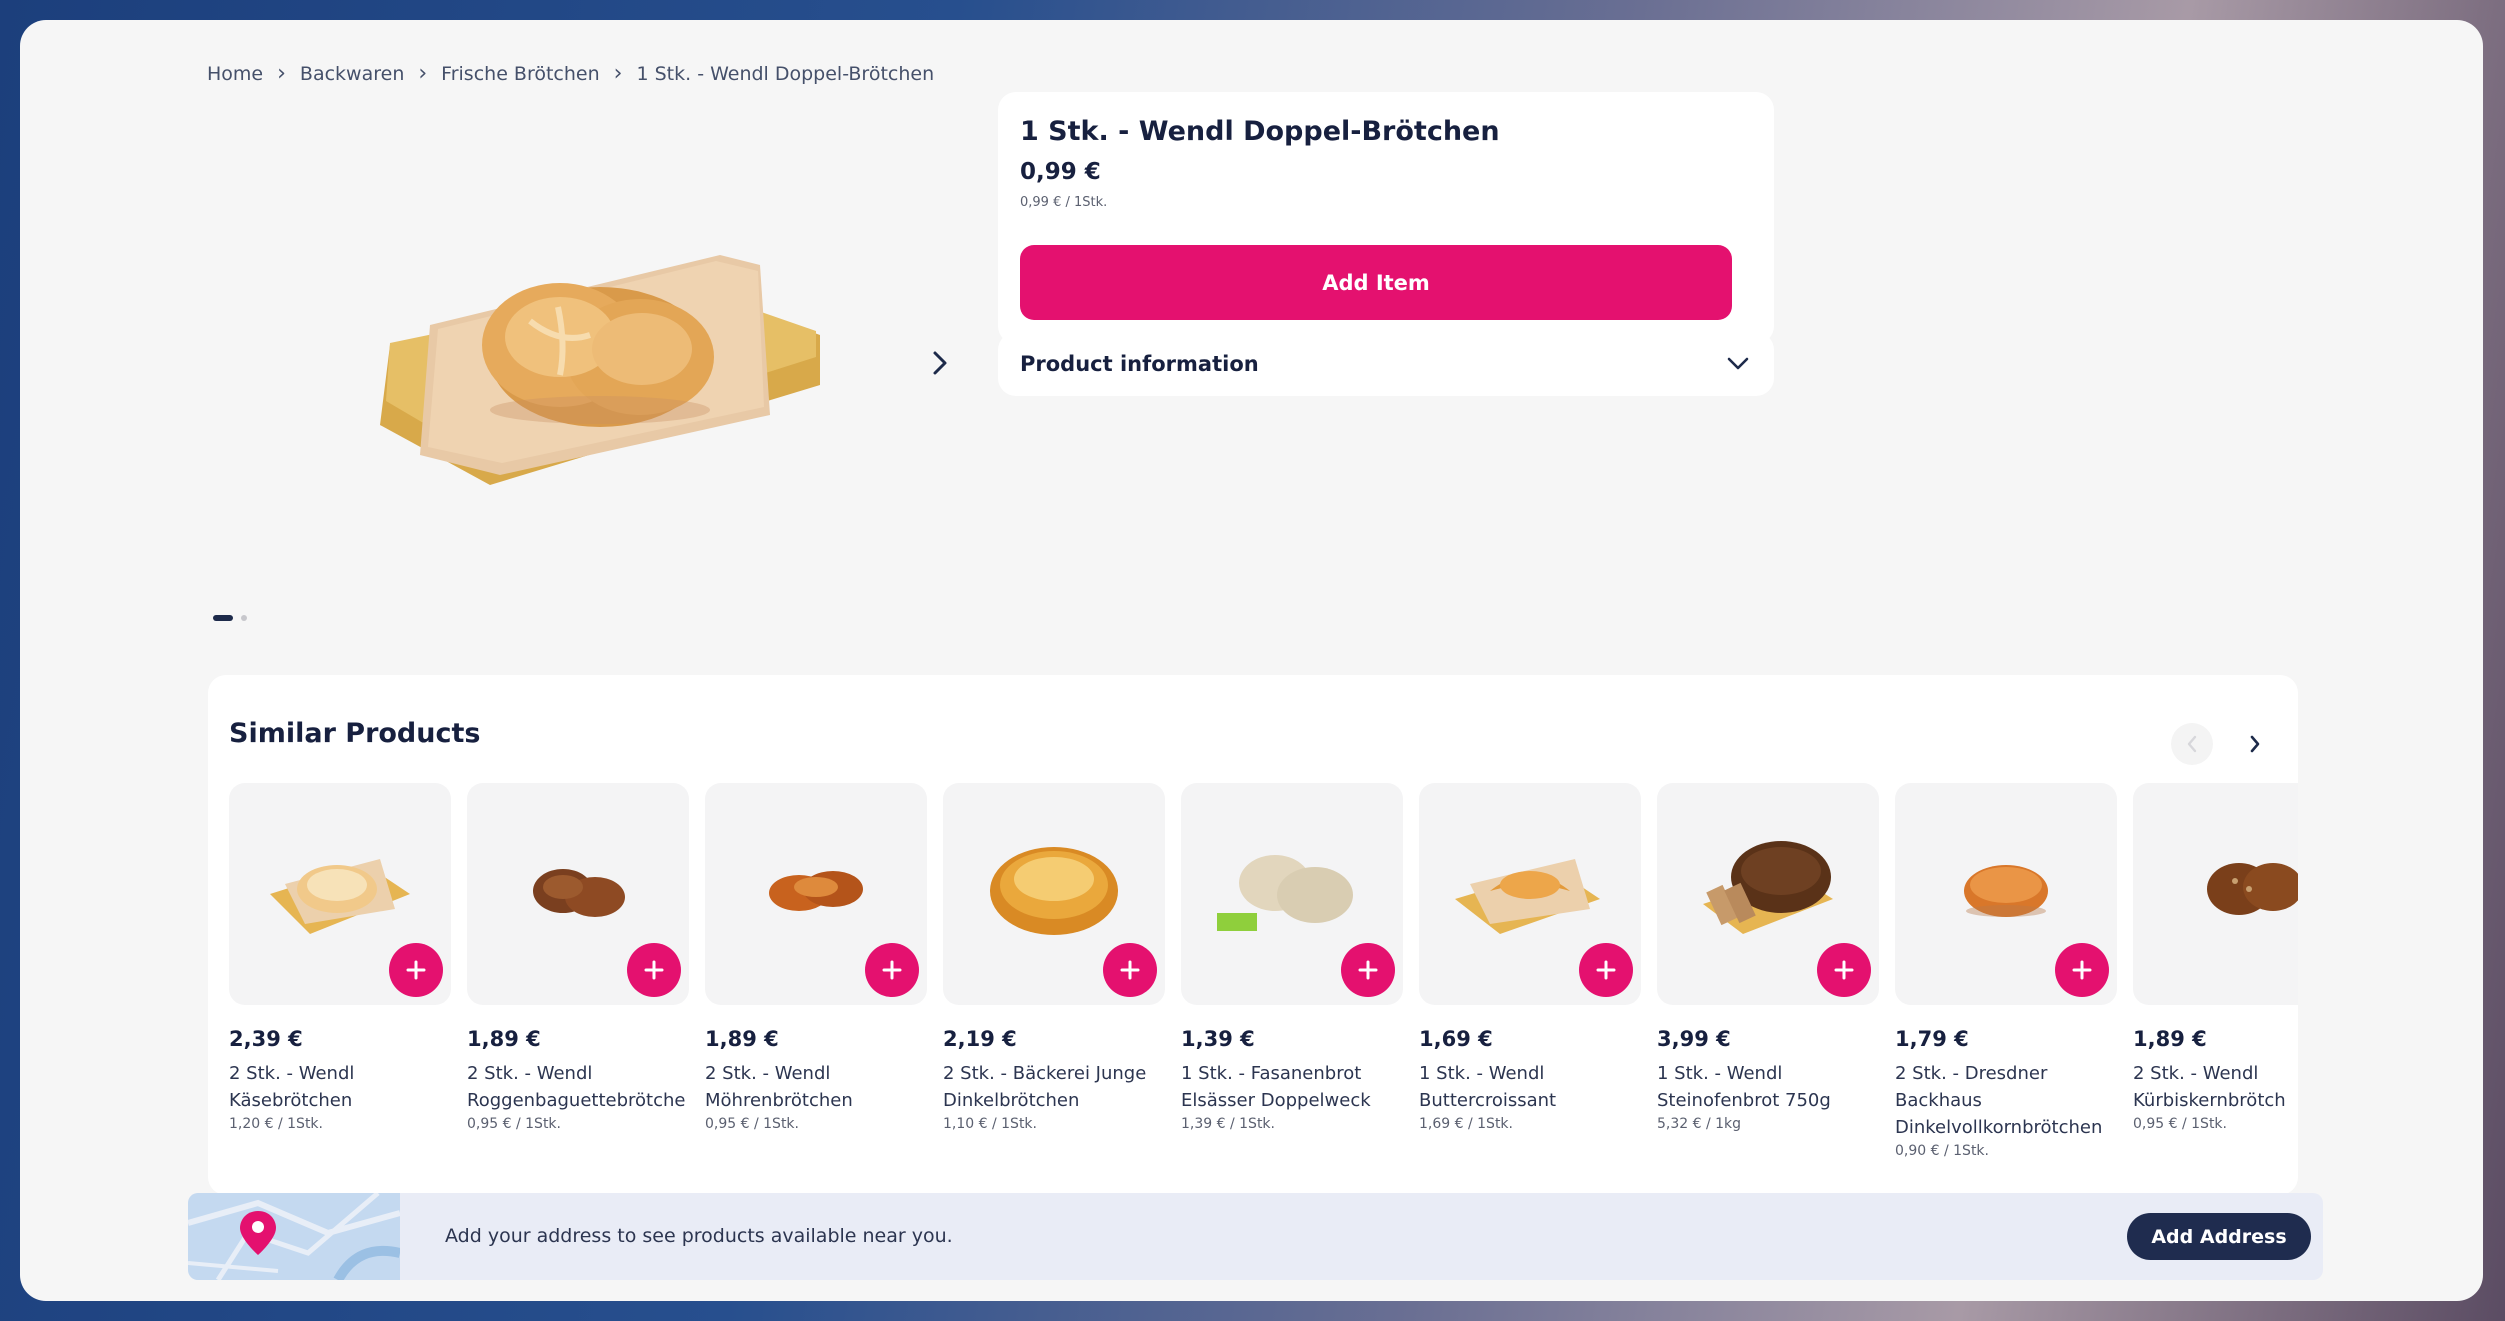 This screenshot has width=2505, height=1321. Describe the element at coordinates (266, 1039) in the screenshot. I see `product-card-price: 2,39 €` at that location.